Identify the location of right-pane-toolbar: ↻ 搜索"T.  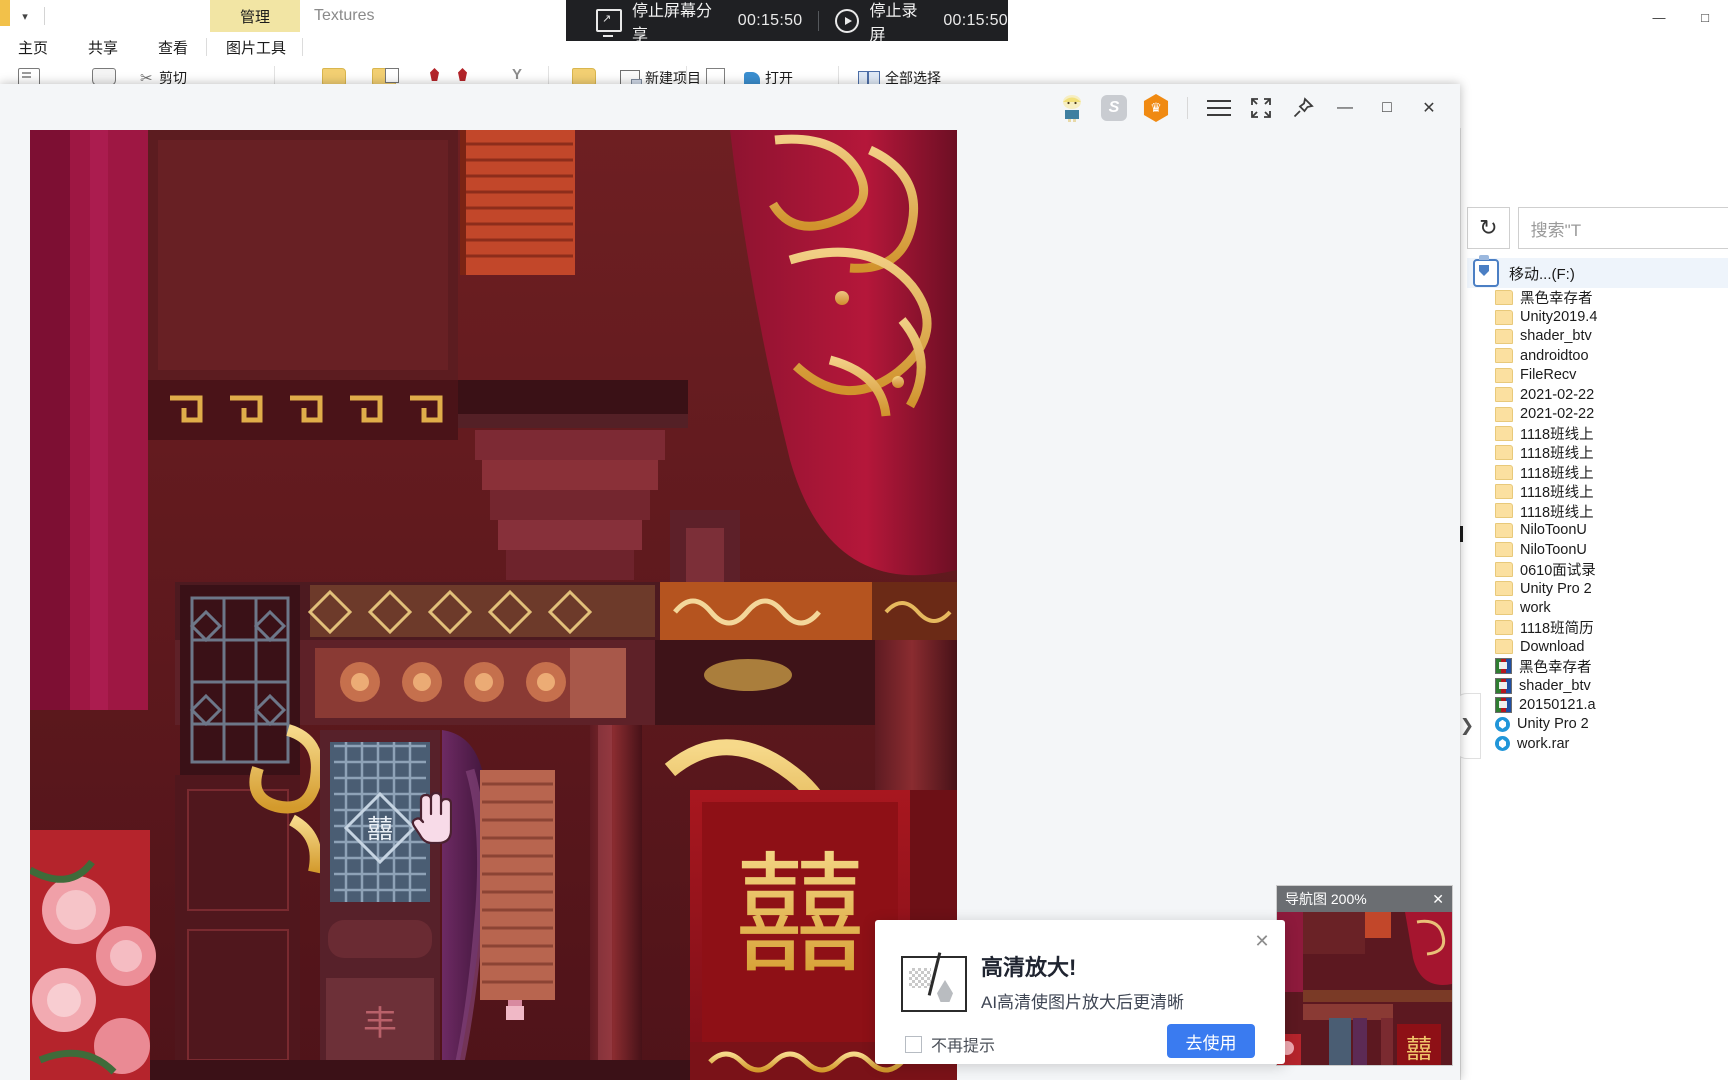
(1594, 228).